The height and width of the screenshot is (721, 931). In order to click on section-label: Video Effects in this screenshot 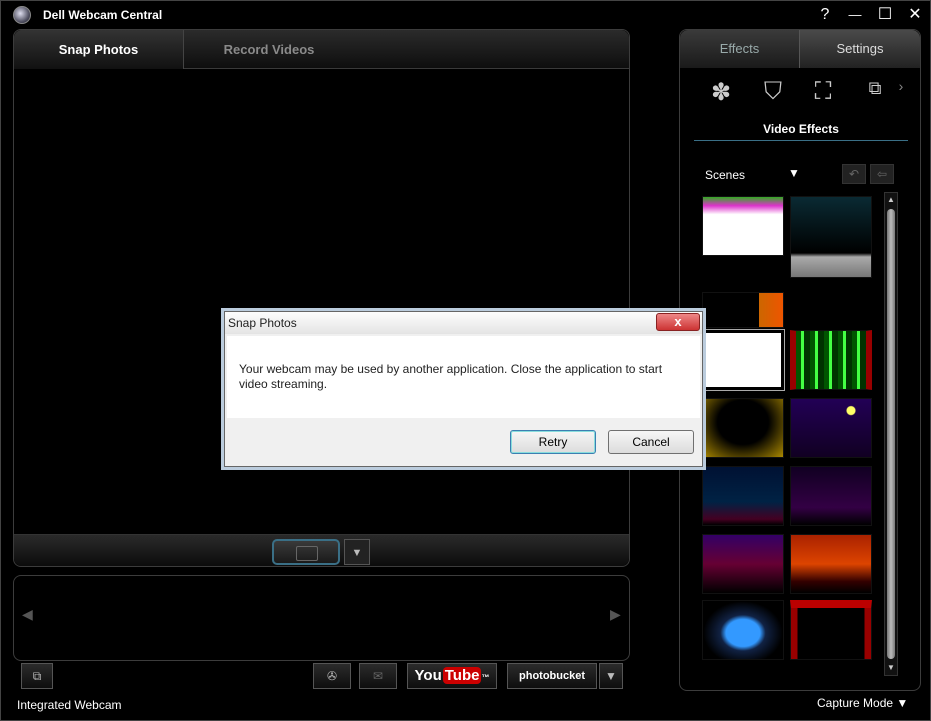, I will do `click(801, 131)`.